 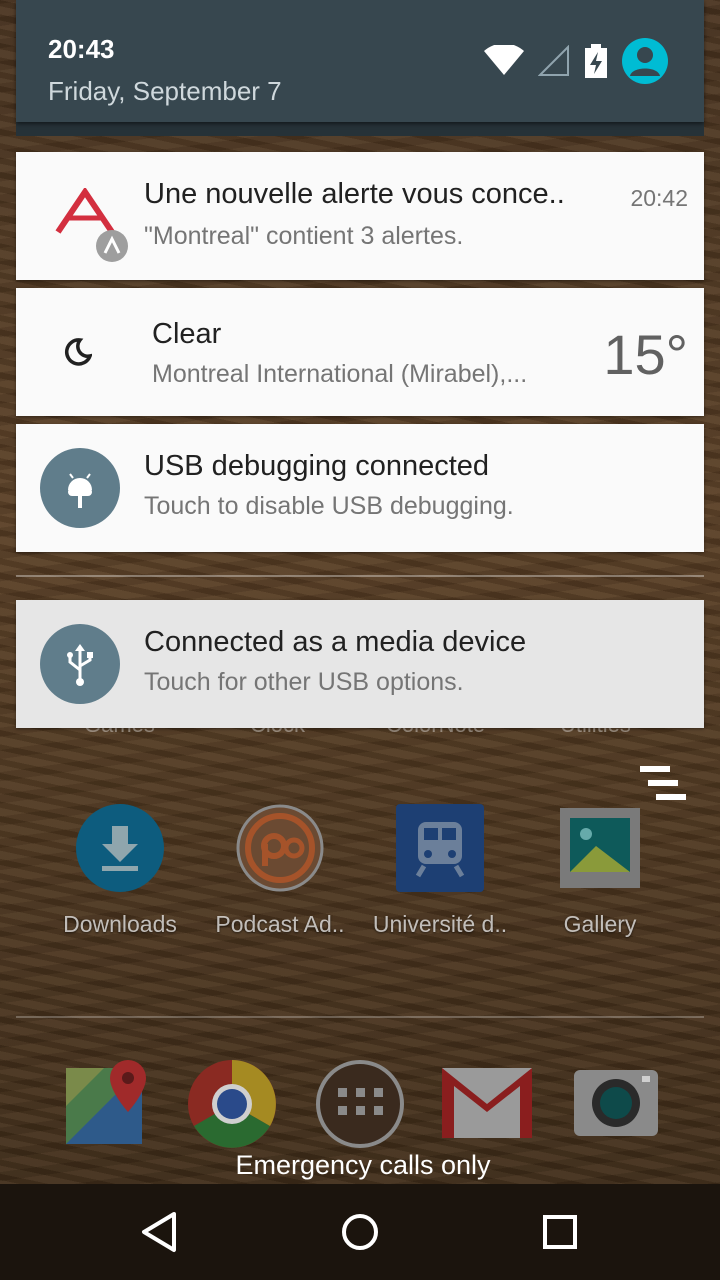 I want to click on app-label: Podcast Ad.., so click(x=280, y=924).